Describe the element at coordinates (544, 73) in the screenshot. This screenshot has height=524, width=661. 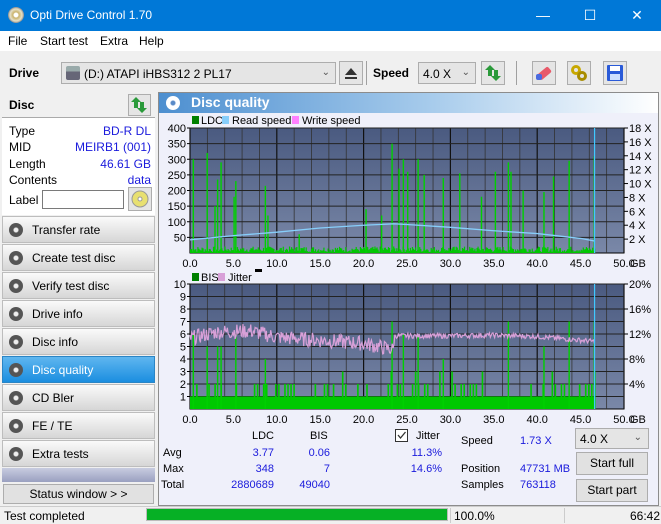
I see `erase-button` at that location.